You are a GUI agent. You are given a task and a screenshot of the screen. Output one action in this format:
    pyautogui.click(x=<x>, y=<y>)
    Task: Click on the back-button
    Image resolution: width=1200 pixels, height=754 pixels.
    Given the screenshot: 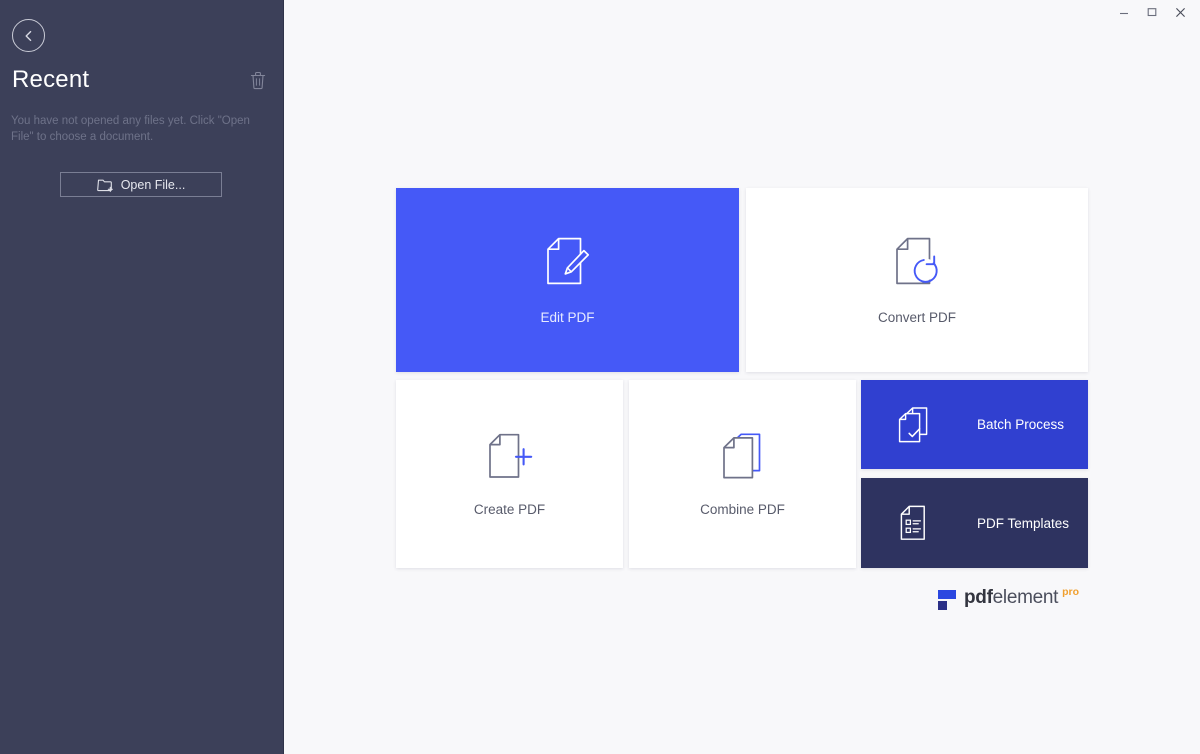 What is the action you would take?
    pyautogui.click(x=28, y=35)
    